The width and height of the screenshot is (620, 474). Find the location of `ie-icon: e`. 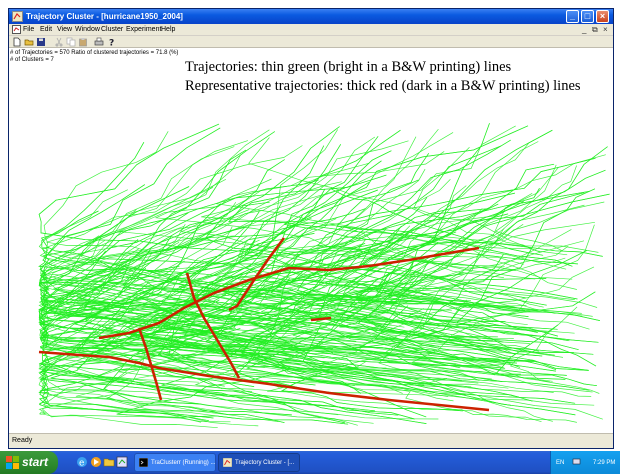

ie-icon: e is located at coordinates (82, 462).